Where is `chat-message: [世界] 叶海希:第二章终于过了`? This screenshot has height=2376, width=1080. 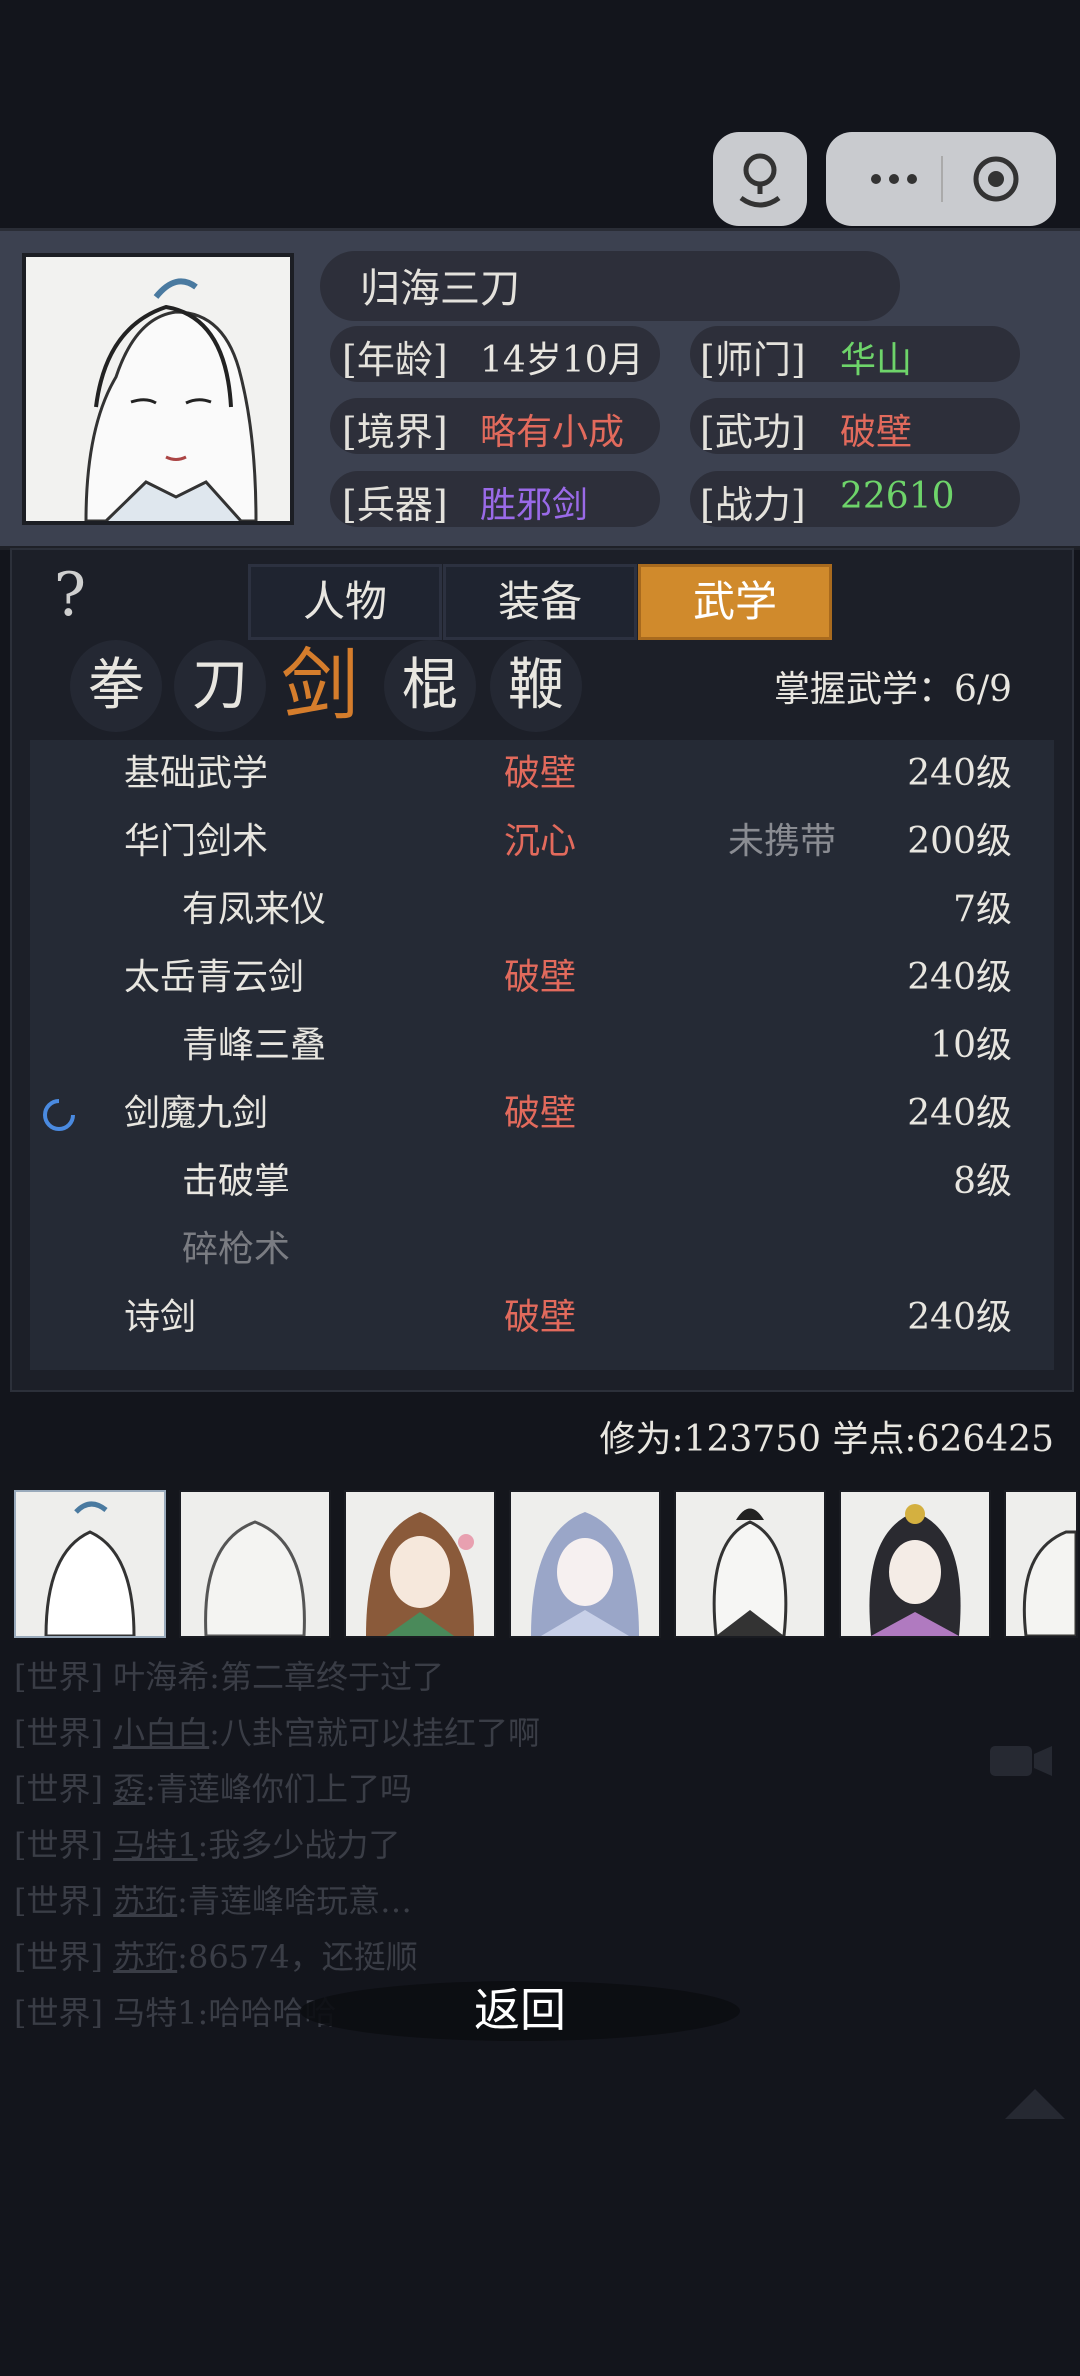
chat-message: [世界] 叶海希:第二章终于过了 is located at coordinates (229, 1675).